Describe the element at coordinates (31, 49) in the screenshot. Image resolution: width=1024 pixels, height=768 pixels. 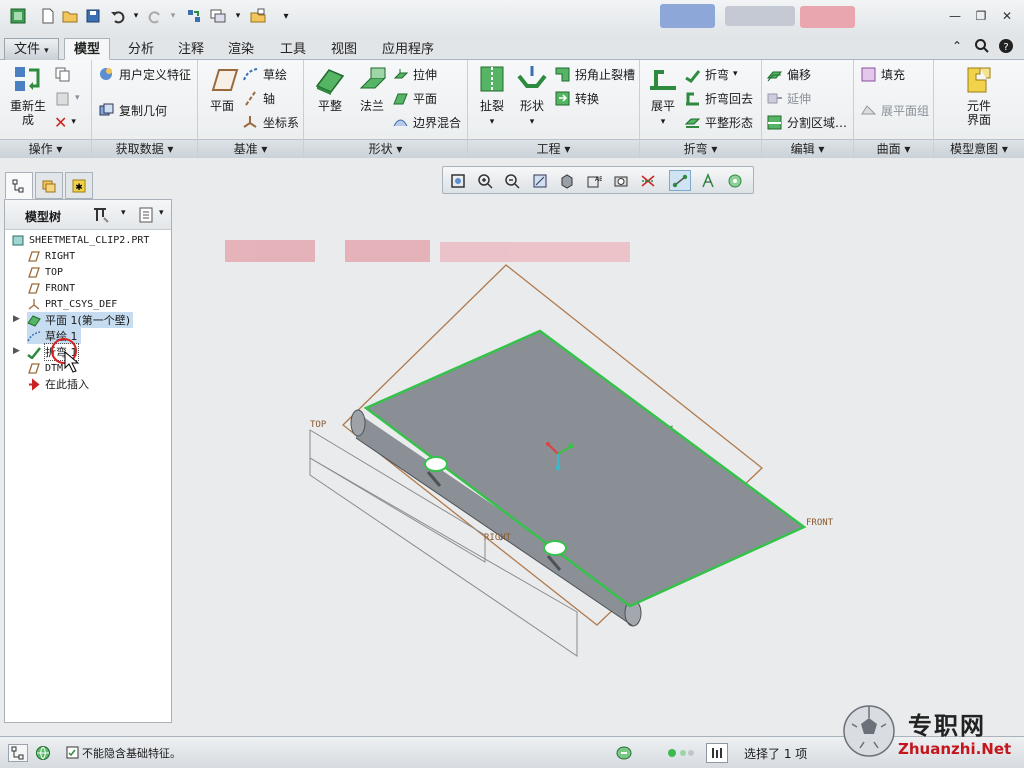
I see `tab-file: 文件 ▾` at that location.